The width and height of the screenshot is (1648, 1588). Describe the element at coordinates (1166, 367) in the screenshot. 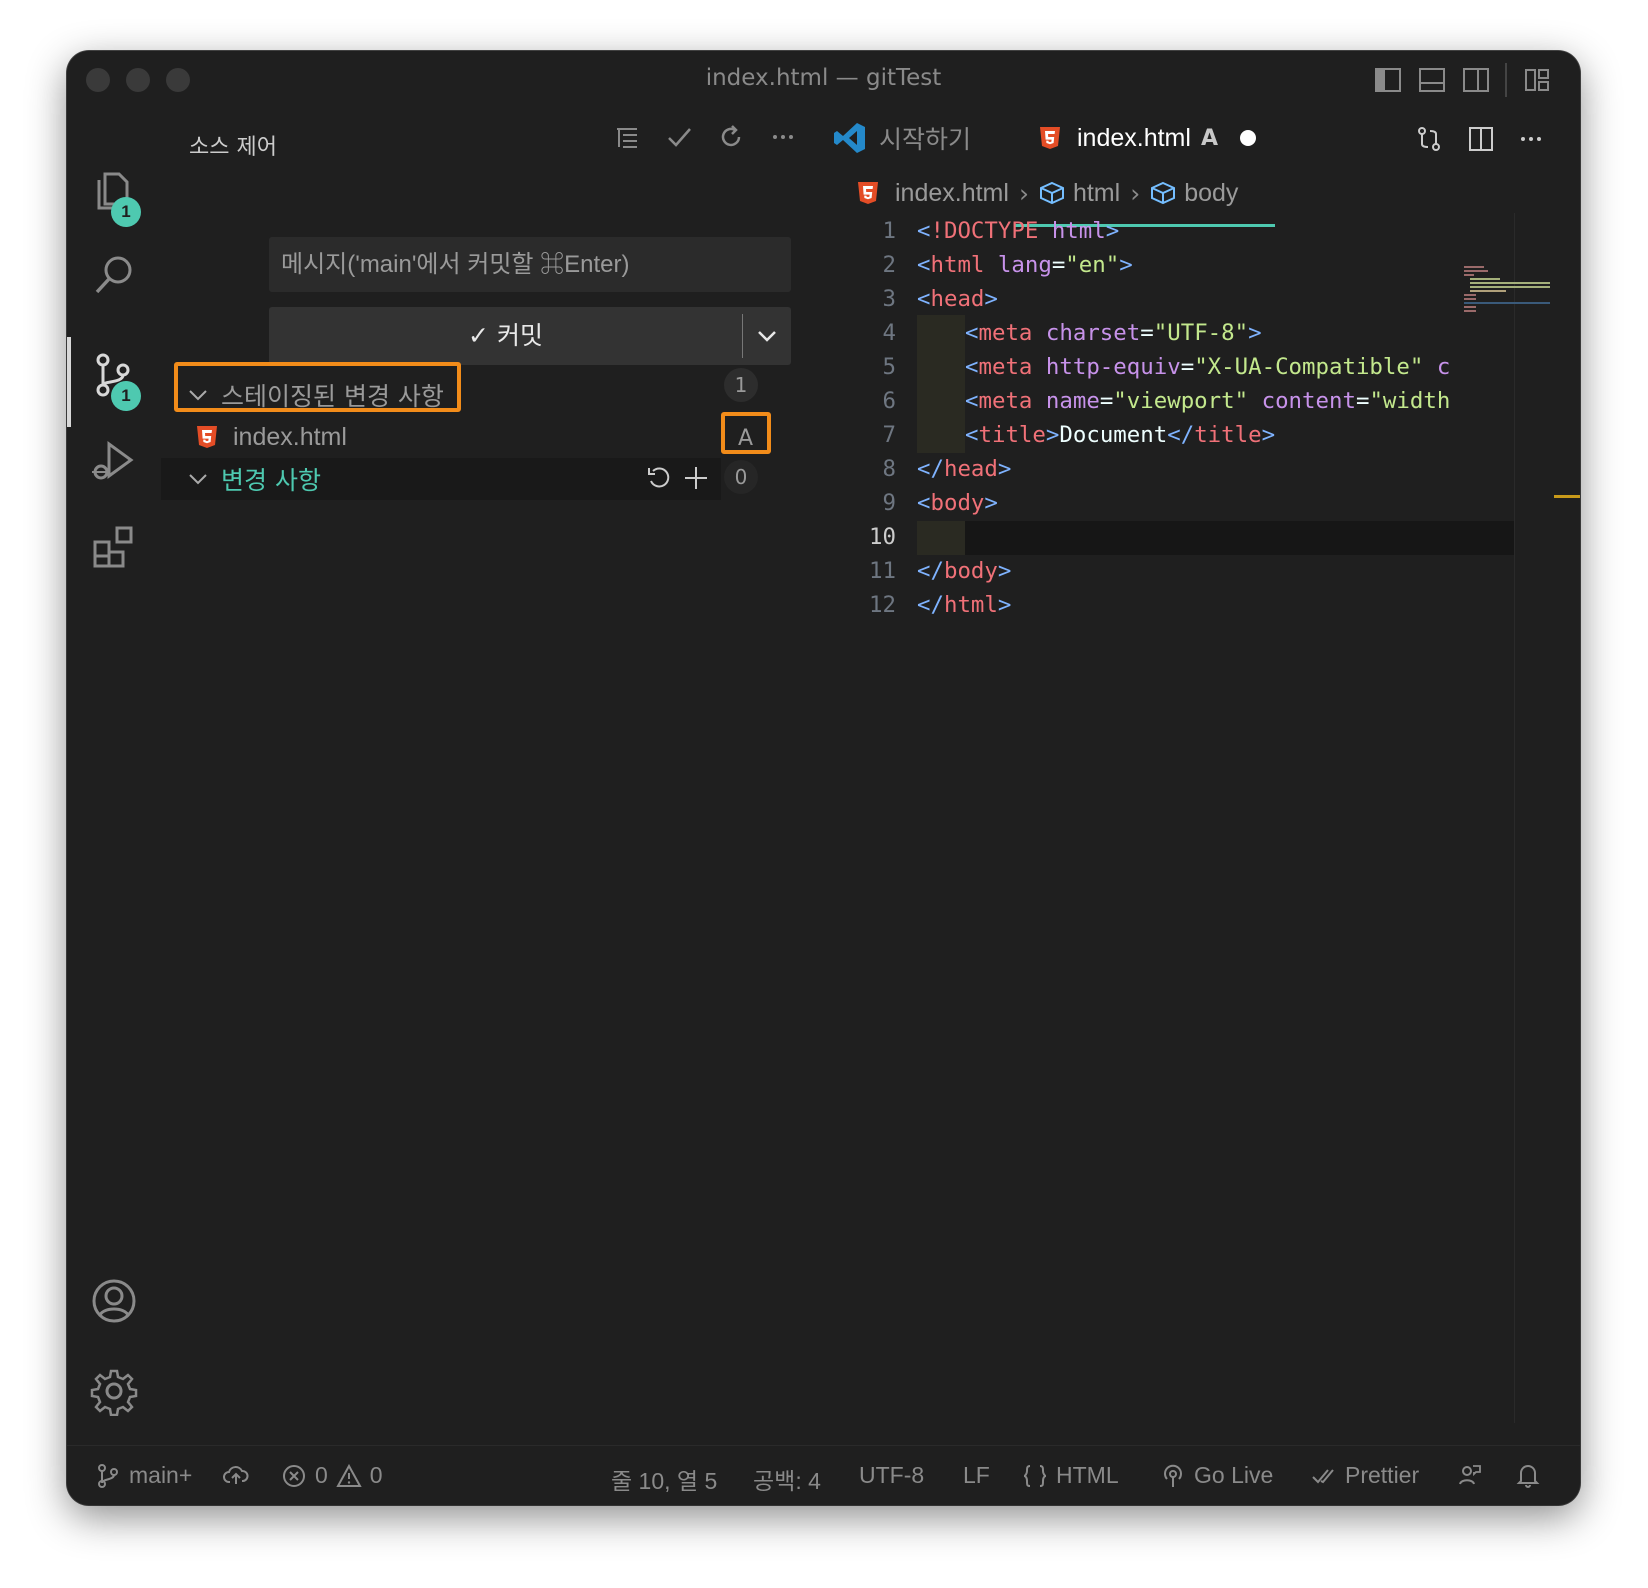

I see `code-line: 5 <meta http-equiv="X-UA-Compatible" c` at that location.